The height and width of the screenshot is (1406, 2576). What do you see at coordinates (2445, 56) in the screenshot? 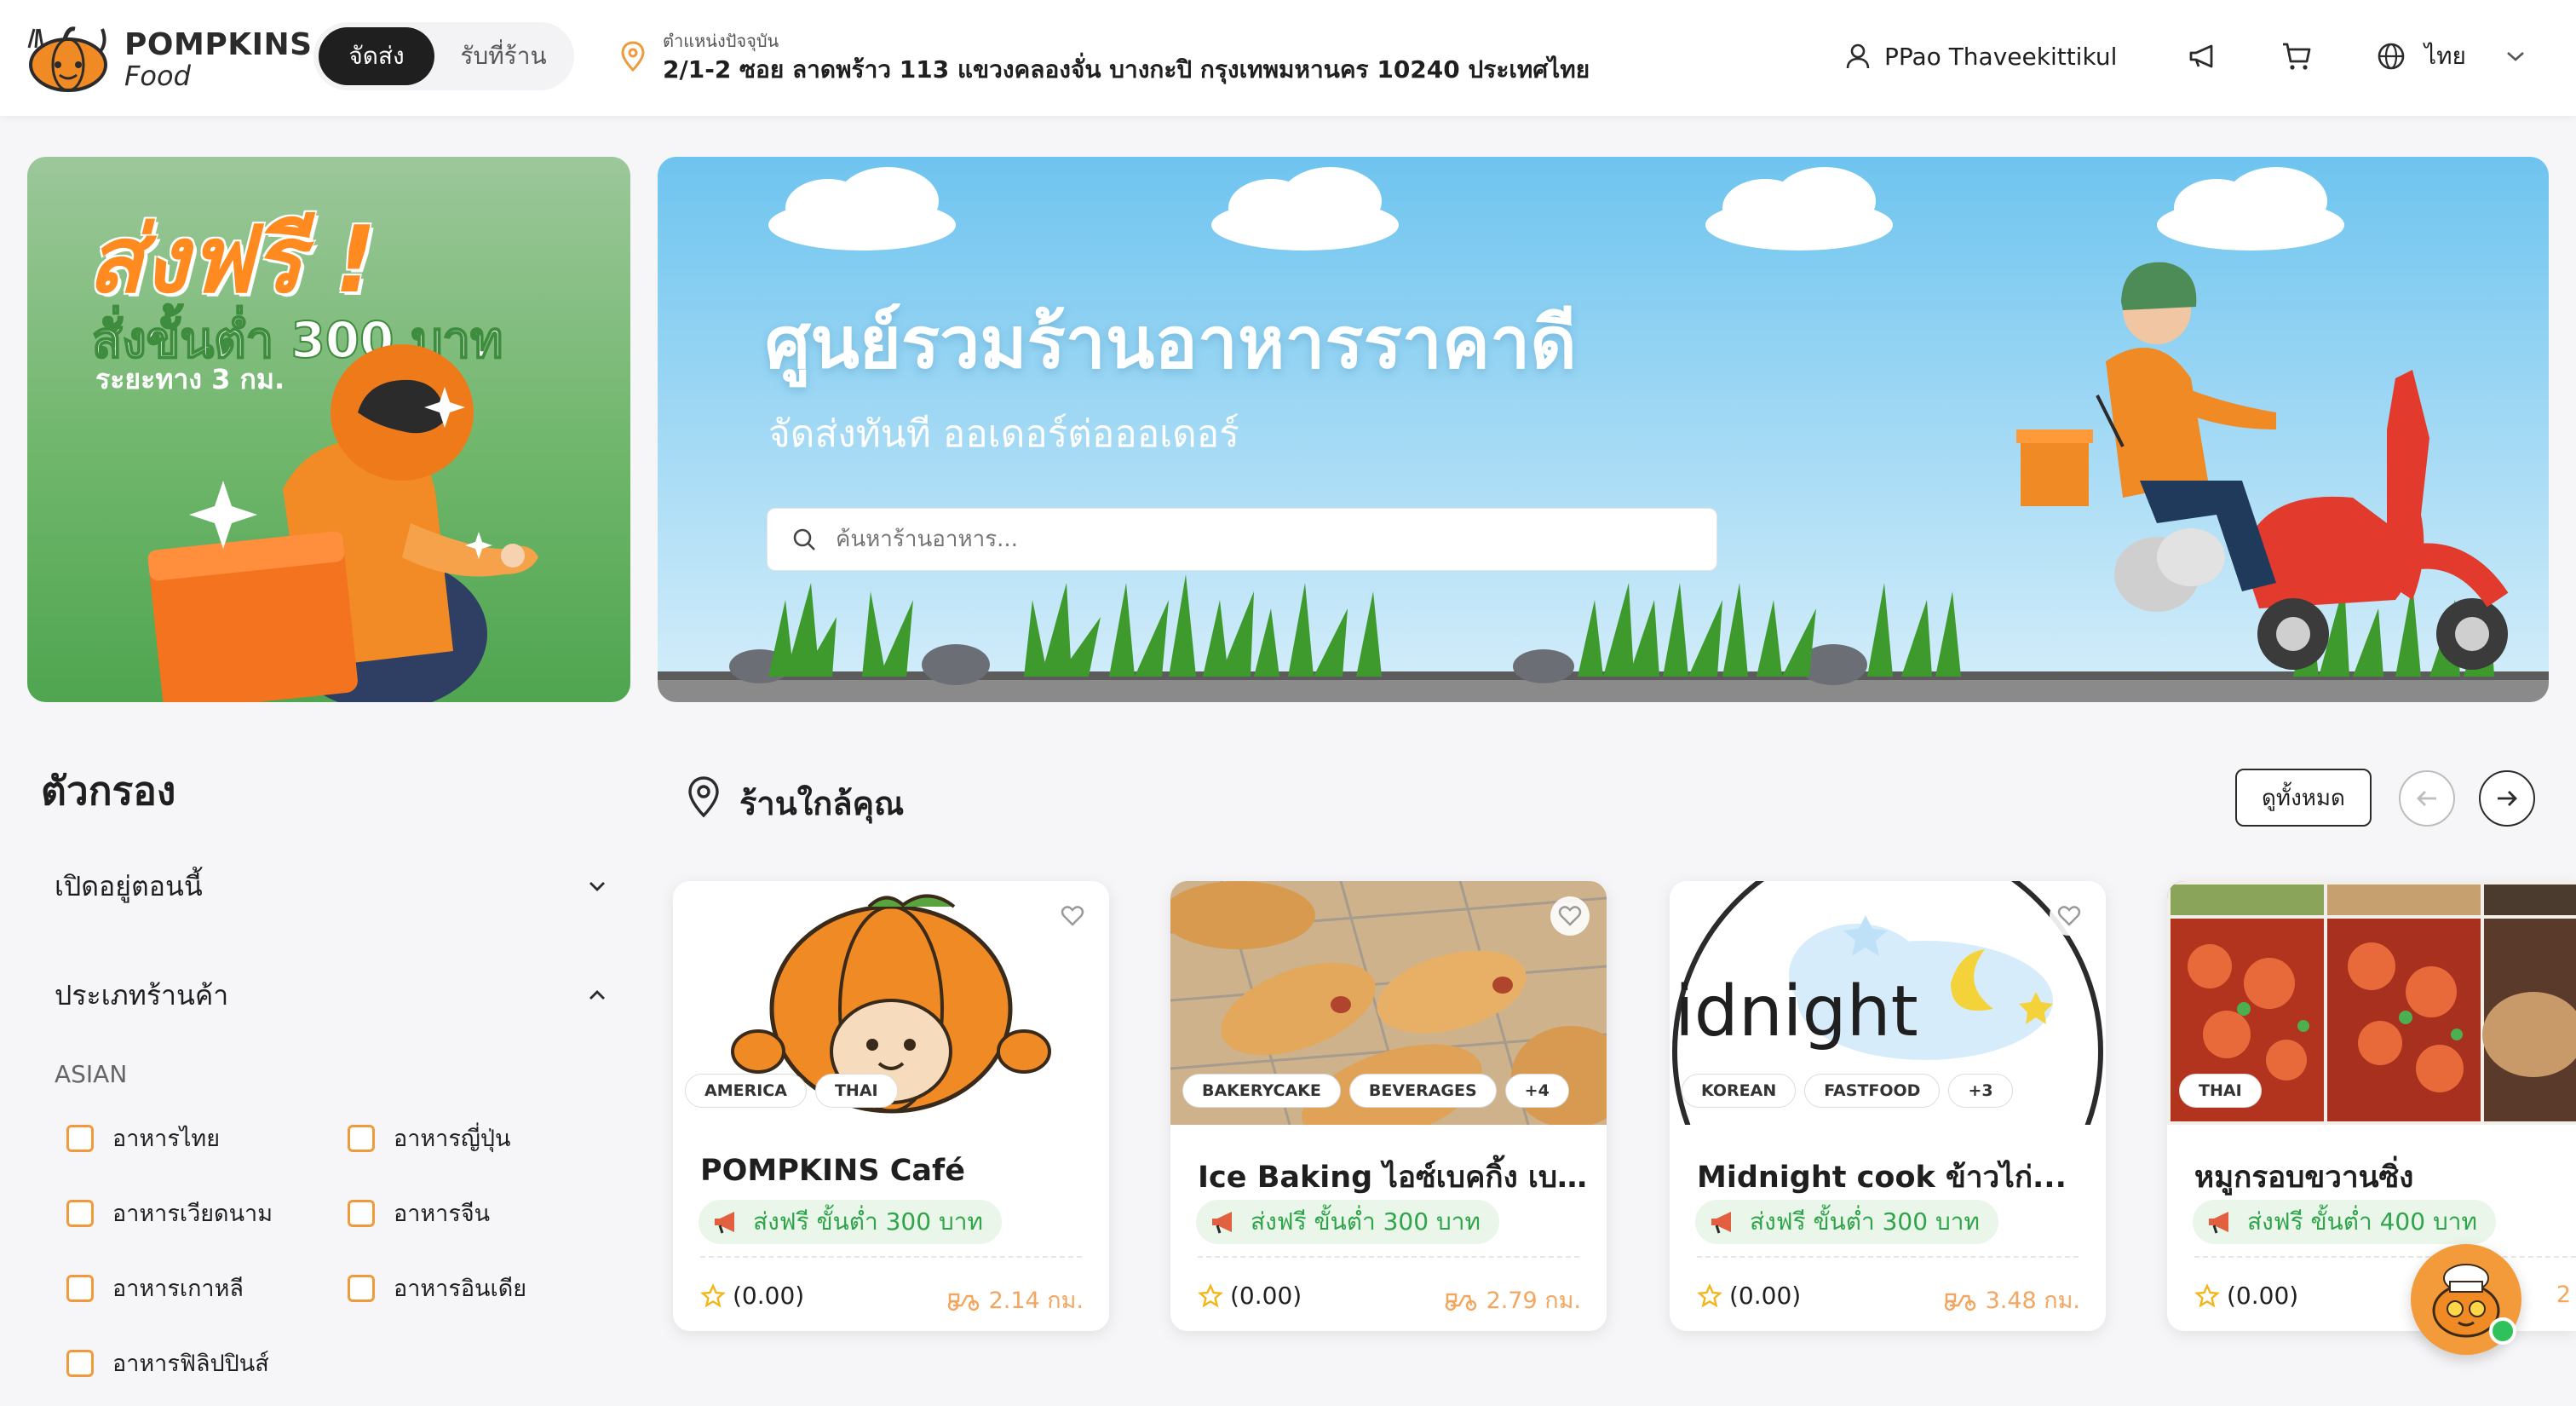
I see `language-label: ไทย` at bounding box center [2445, 56].